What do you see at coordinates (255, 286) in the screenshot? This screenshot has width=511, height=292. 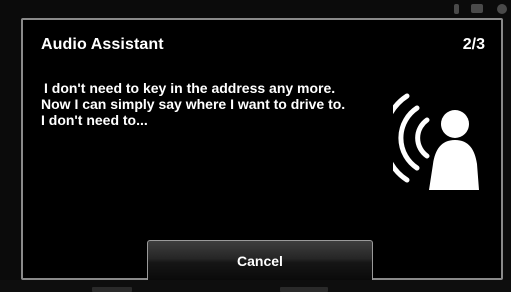 I see `background-footer` at bounding box center [255, 286].